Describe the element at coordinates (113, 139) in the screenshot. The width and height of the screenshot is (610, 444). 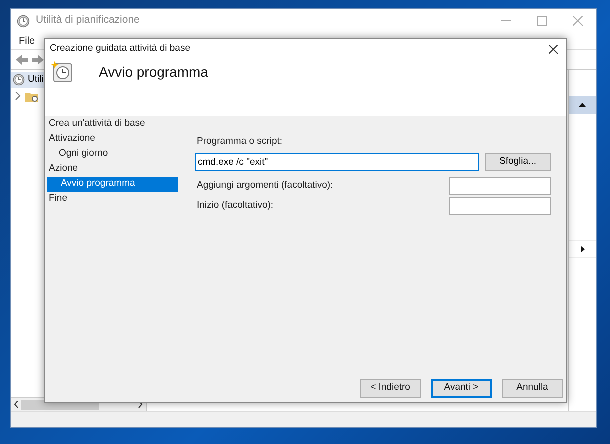
I see `wizard-step: Attivazione` at that location.